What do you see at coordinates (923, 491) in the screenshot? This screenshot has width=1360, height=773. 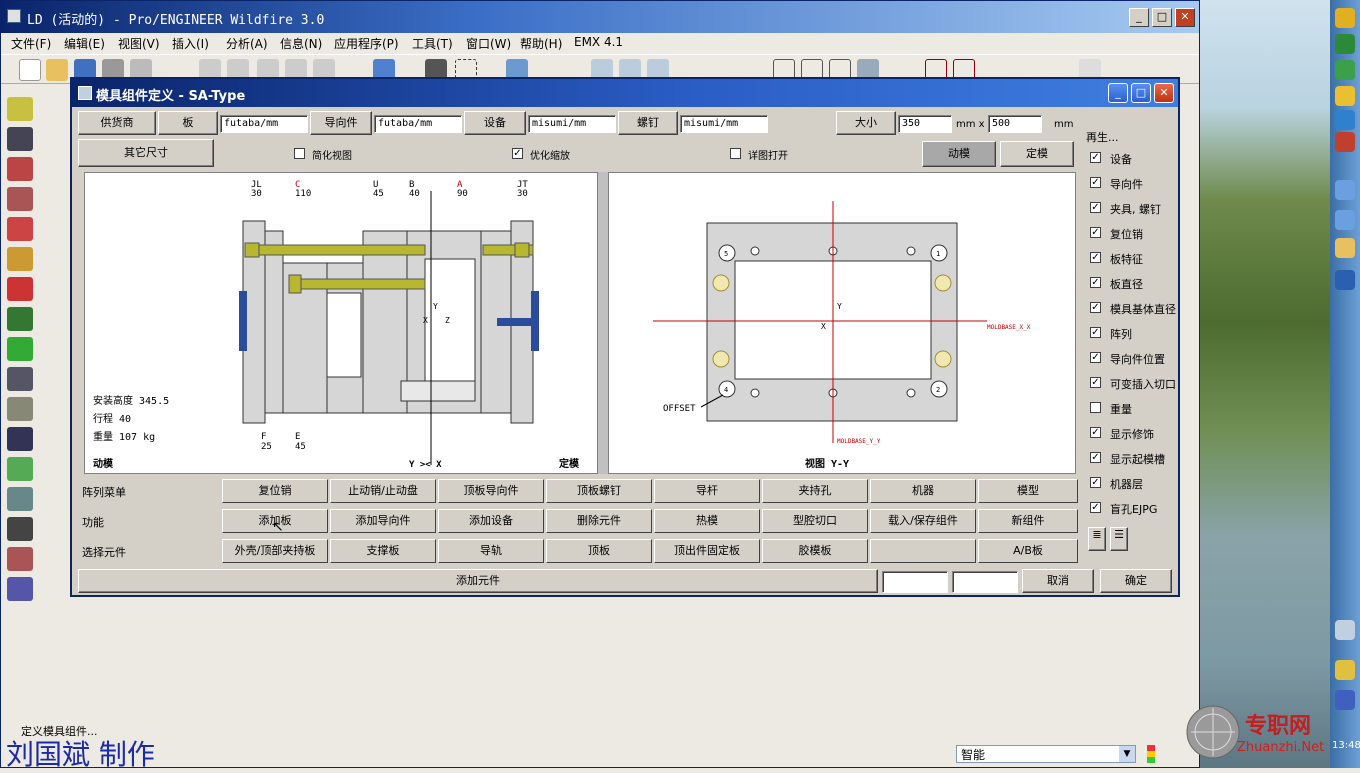 I see `machine-button: 机器` at bounding box center [923, 491].